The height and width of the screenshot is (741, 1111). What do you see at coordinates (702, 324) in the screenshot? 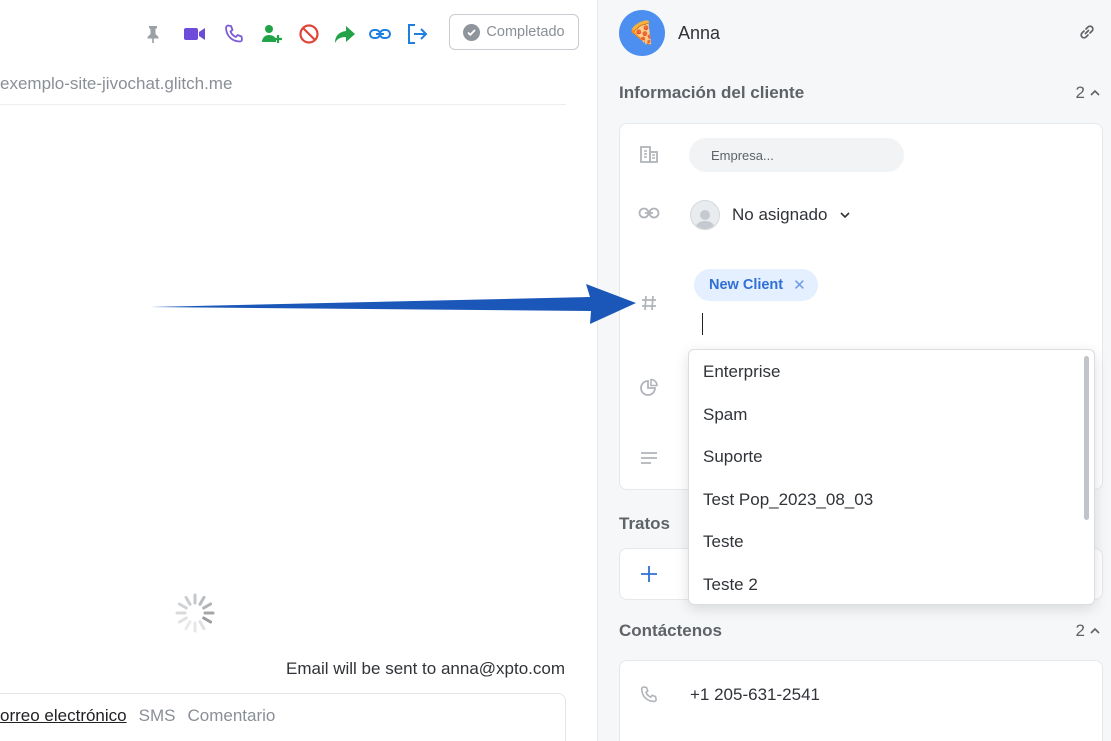
I see `text-caret` at bounding box center [702, 324].